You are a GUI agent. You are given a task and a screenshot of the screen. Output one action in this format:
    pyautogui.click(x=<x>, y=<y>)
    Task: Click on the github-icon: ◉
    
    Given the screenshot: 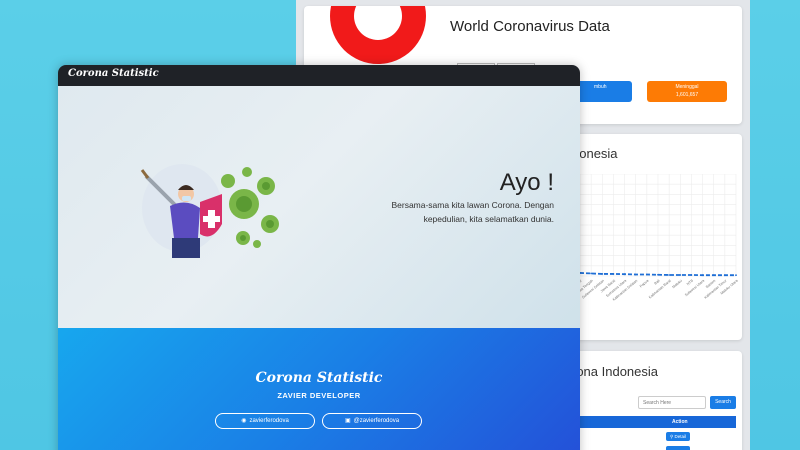 What is the action you would take?
    pyautogui.click(x=244, y=421)
    